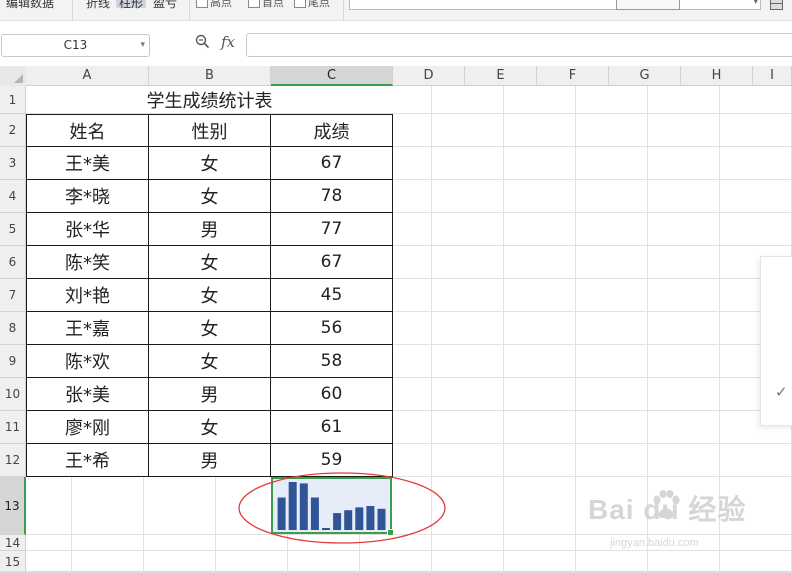  Describe the element at coordinates (654, 543) in the screenshot. I see `watermark-url: jingyan.baidu.com` at that location.